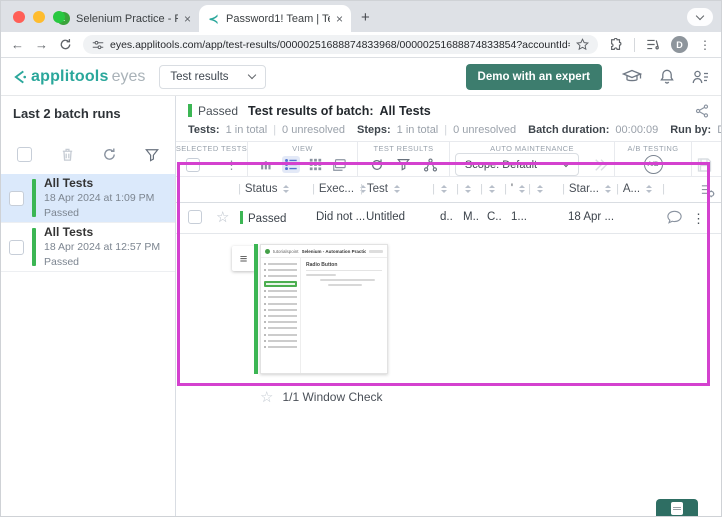 The height and width of the screenshot is (517, 722). What do you see at coordinates (344, 315) in the screenshot?
I see `thumb-content: Radio Button` at bounding box center [344, 315].